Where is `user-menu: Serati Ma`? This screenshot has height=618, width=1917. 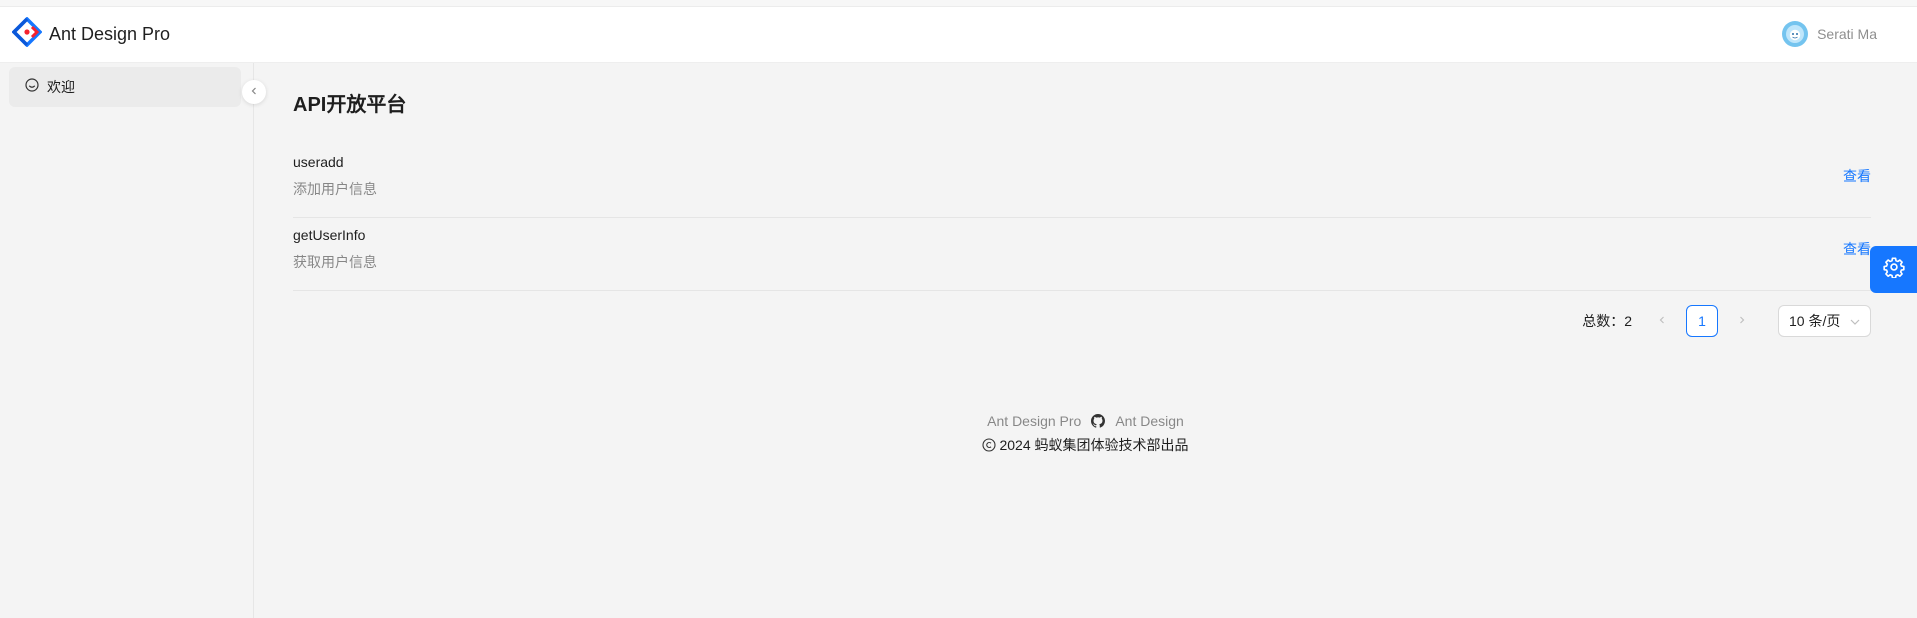
user-menu: Serati Ma is located at coordinates (1829, 34).